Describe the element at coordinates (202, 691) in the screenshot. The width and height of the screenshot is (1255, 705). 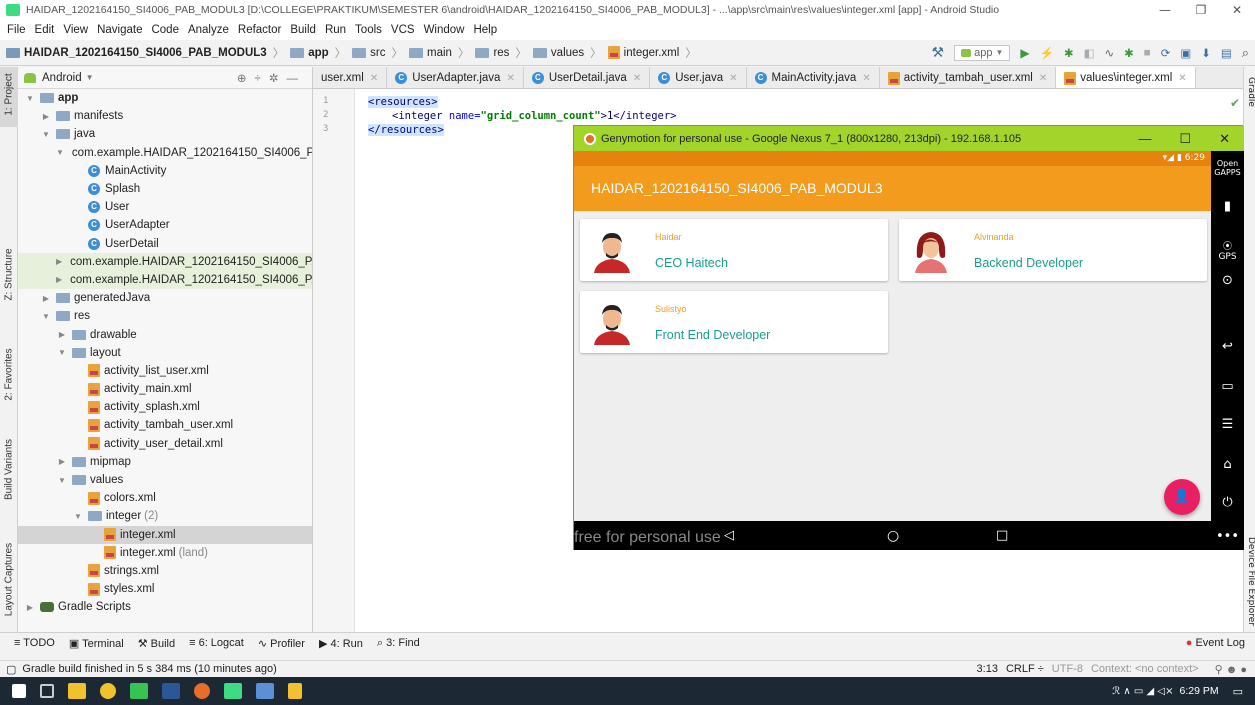
I see `genymotion-taskbar-icon` at that location.